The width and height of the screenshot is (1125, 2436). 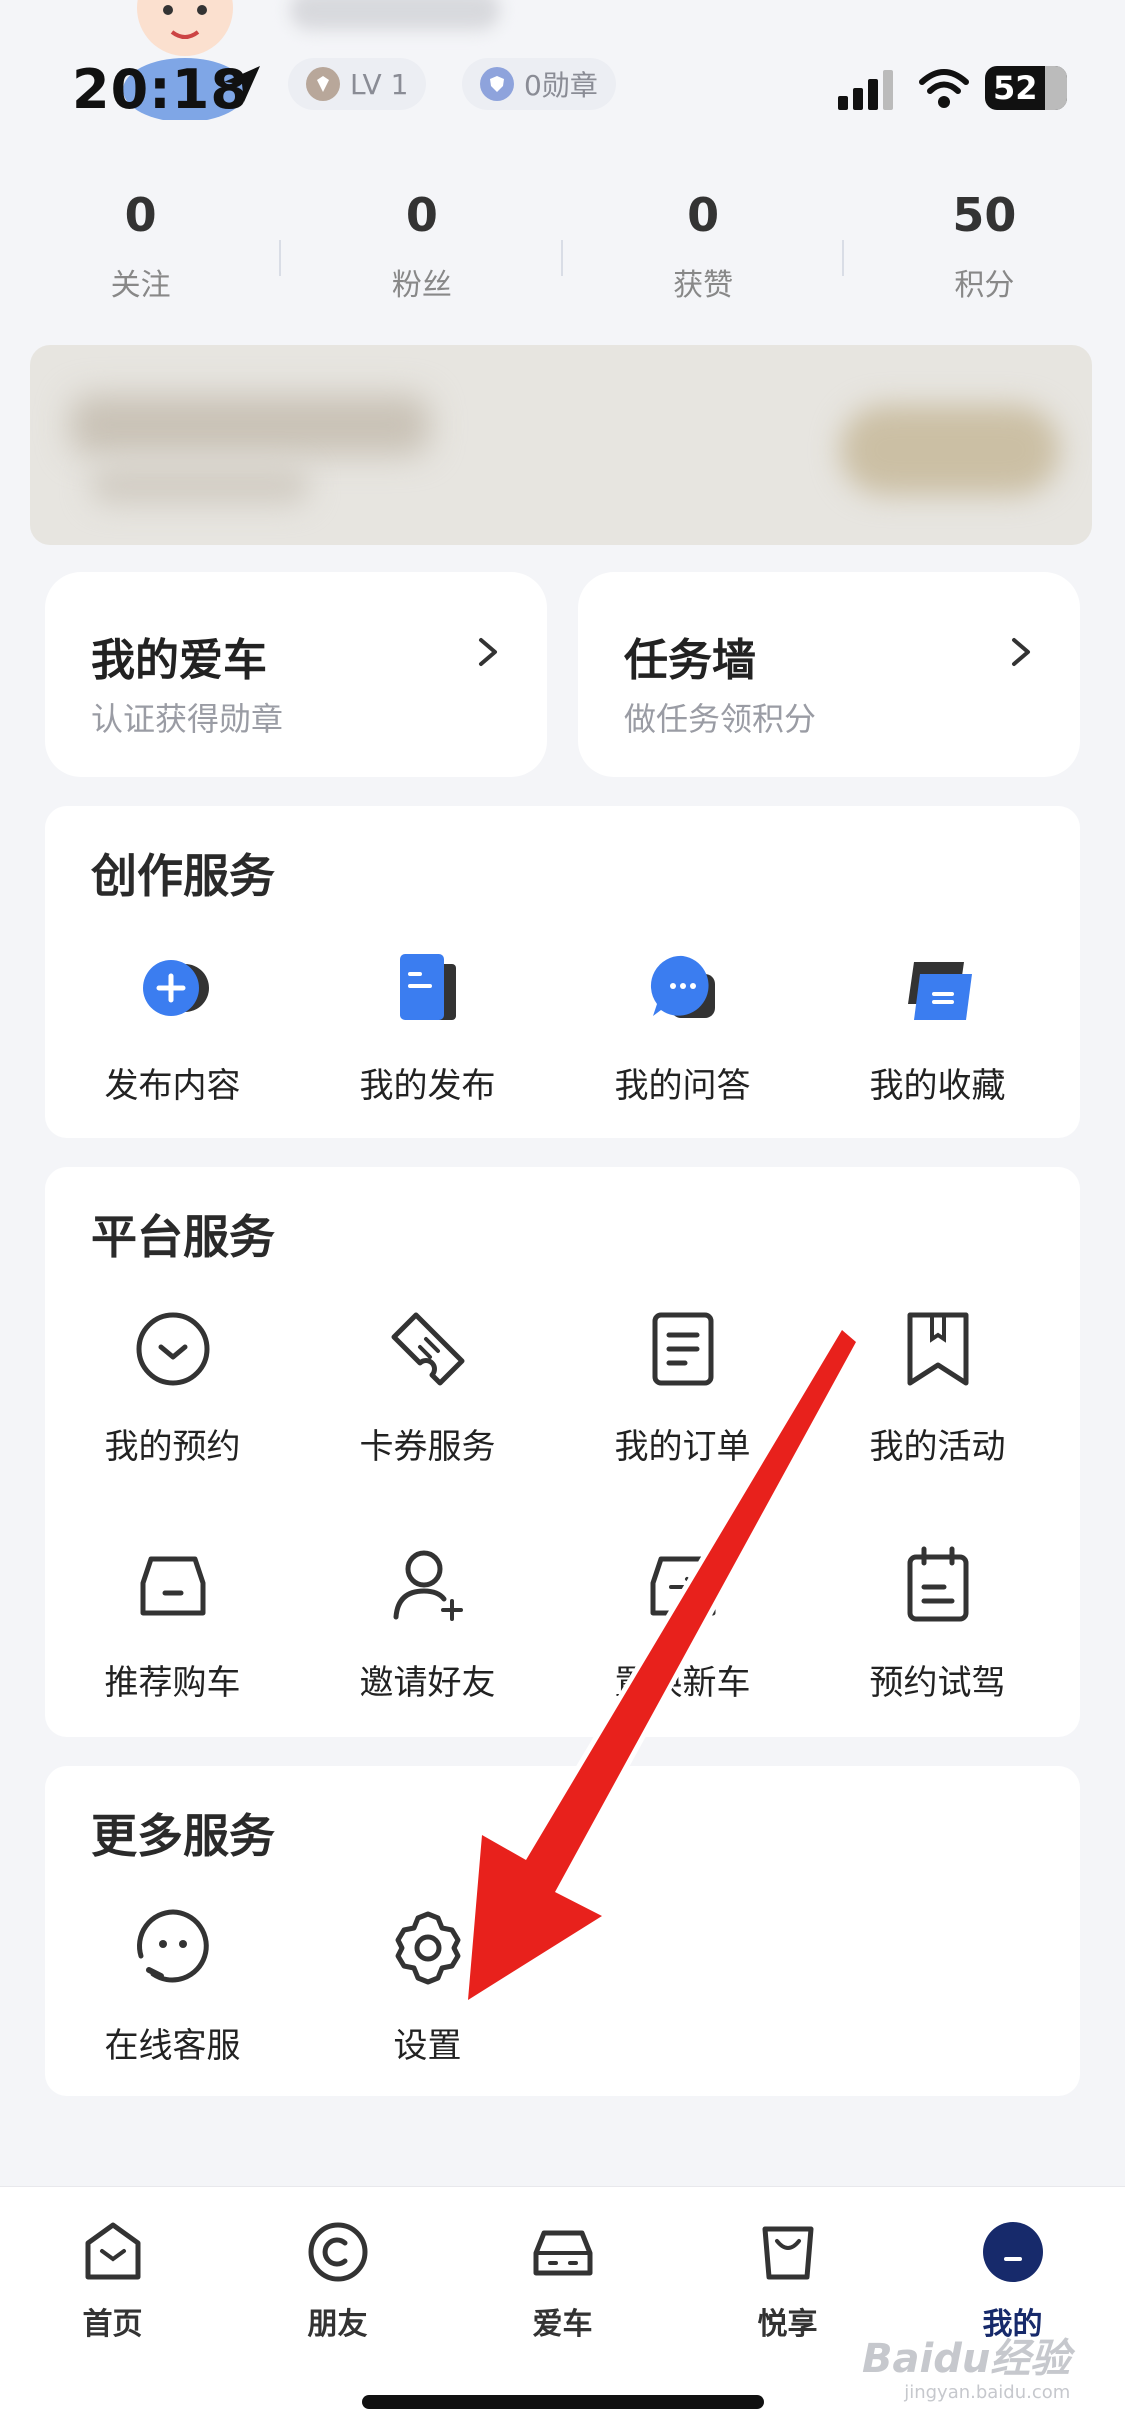 What do you see at coordinates (179, 660) in the screenshot?
I see `card-title: 我的爱车` at bounding box center [179, 660].